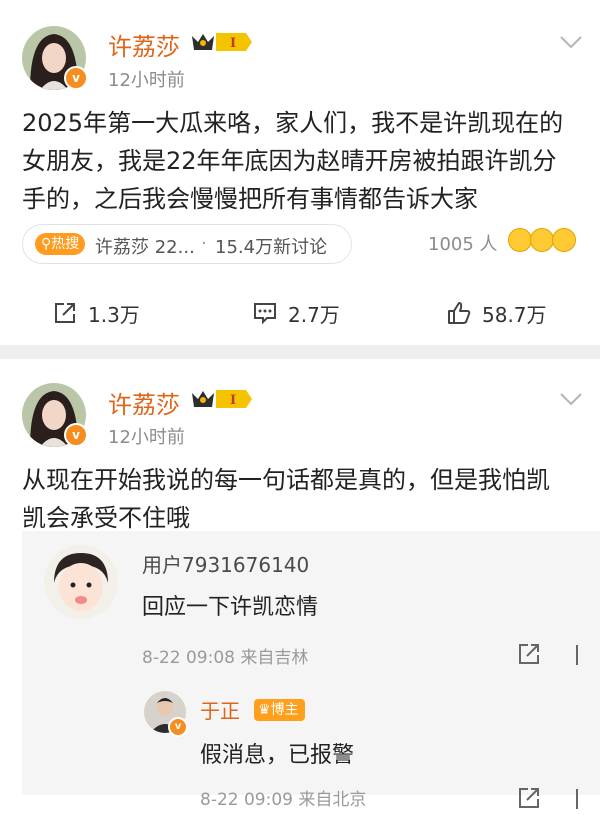 The height and width of the screenshot is (815, 600). What do you see at coordinates (300, 352) in the screenshot?
I see `post-divider` at bounding box center [300, 352].